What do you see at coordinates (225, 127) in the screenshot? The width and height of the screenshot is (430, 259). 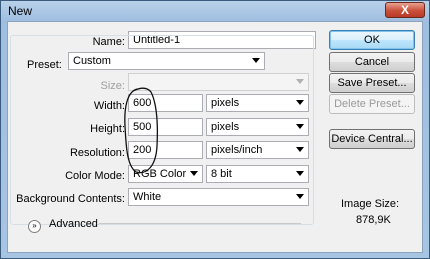 I see `height-unit-value: pixels` at bounding box center [225, 127].